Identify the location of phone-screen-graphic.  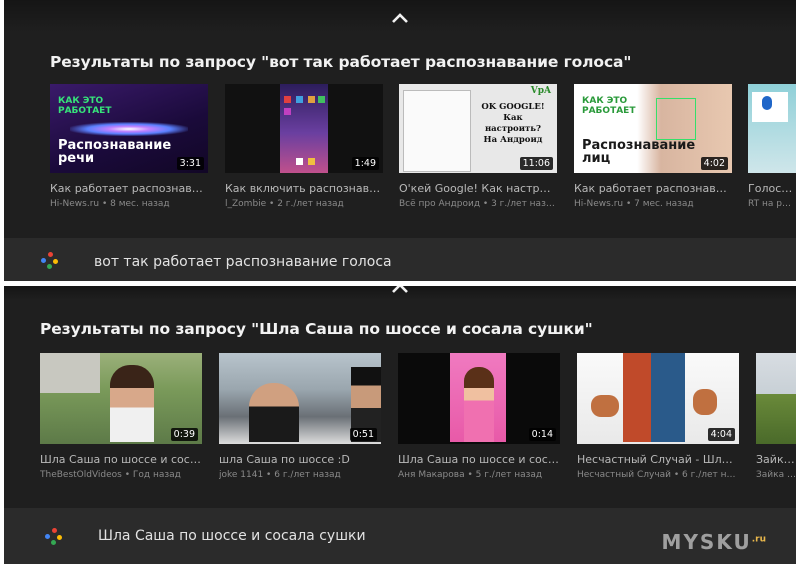
(304, 128).